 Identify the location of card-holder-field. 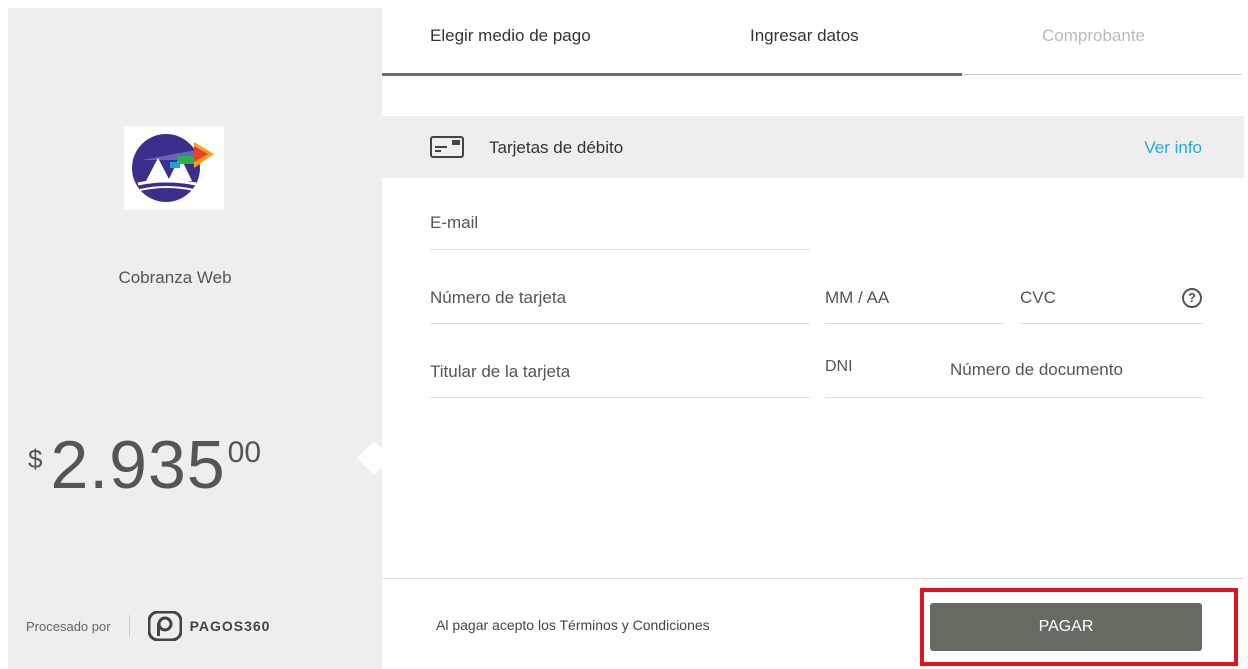
(620, 376).